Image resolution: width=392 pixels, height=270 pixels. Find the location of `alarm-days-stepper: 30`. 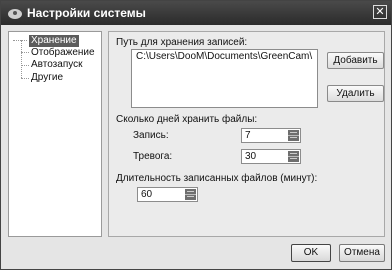

alarm-days-stepper: 30 is located at coordinates (271, 156).